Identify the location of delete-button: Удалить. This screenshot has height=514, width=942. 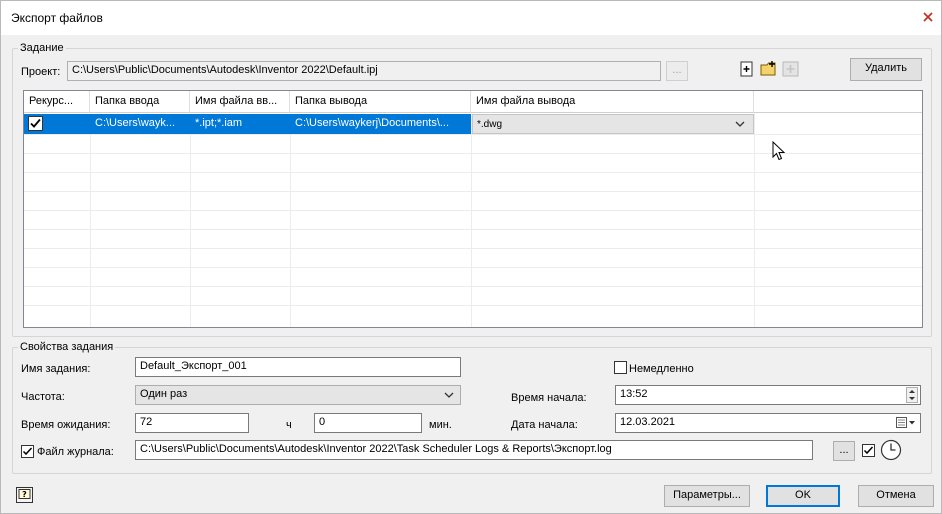
(886, 69).